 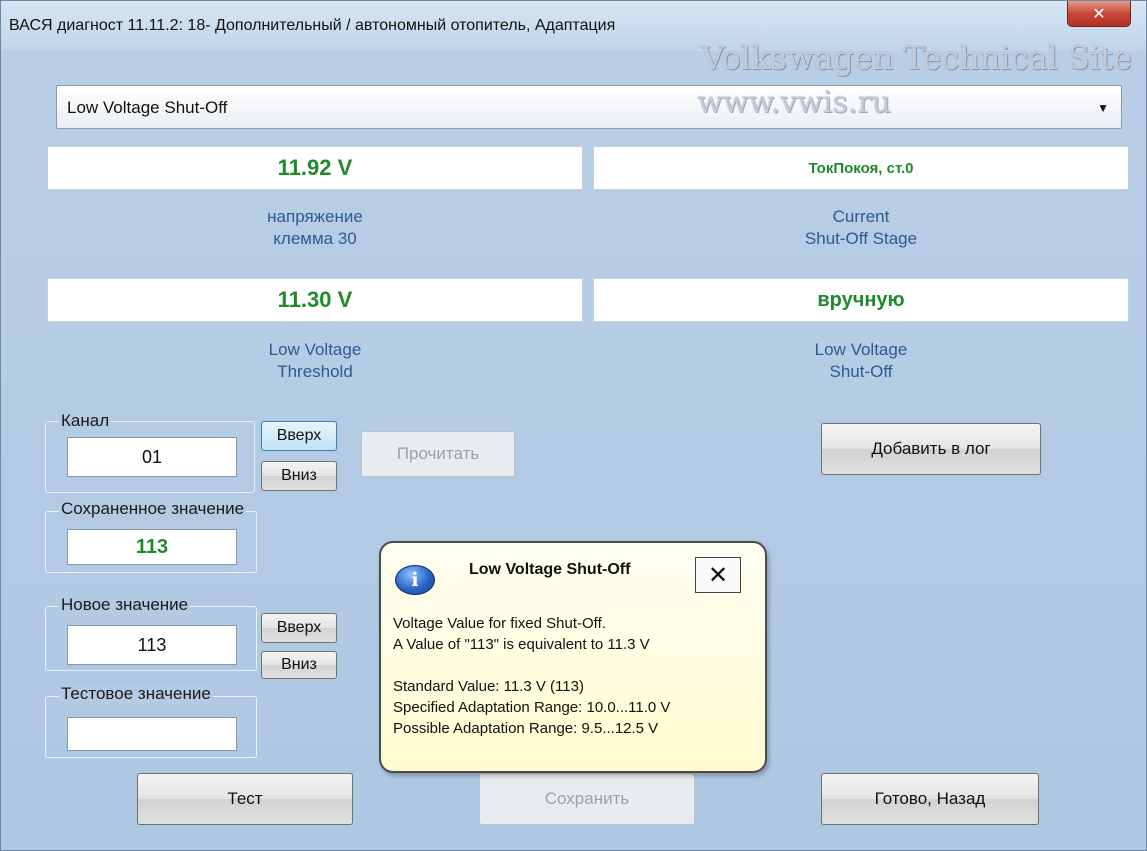 I want to click on caption-line: Shut-Off, so click(x=861, y=371).